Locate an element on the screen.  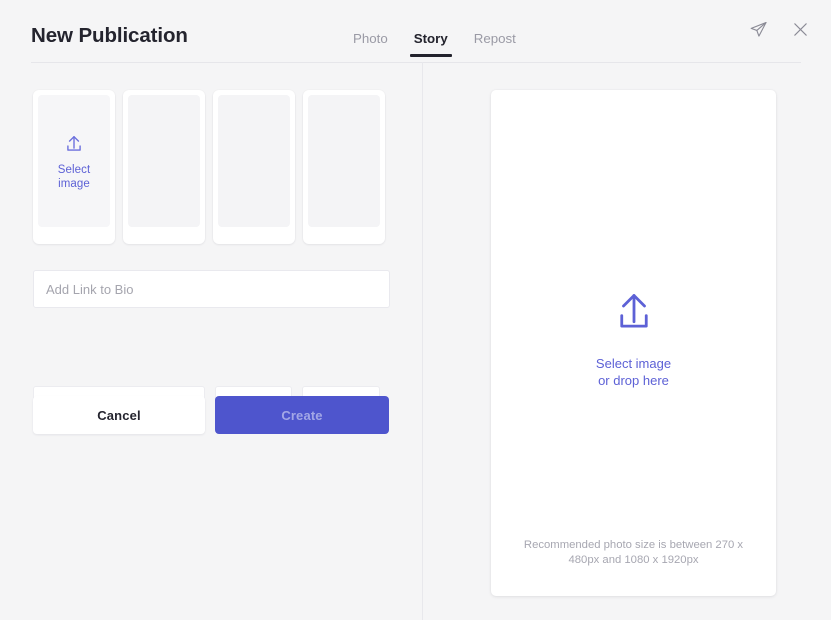
thumbnail-slot-1-inner: Select image is located at coordinates (74, 161).